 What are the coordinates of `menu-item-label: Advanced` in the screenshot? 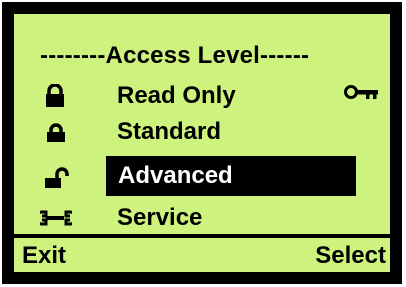 It's located at (175, 175).